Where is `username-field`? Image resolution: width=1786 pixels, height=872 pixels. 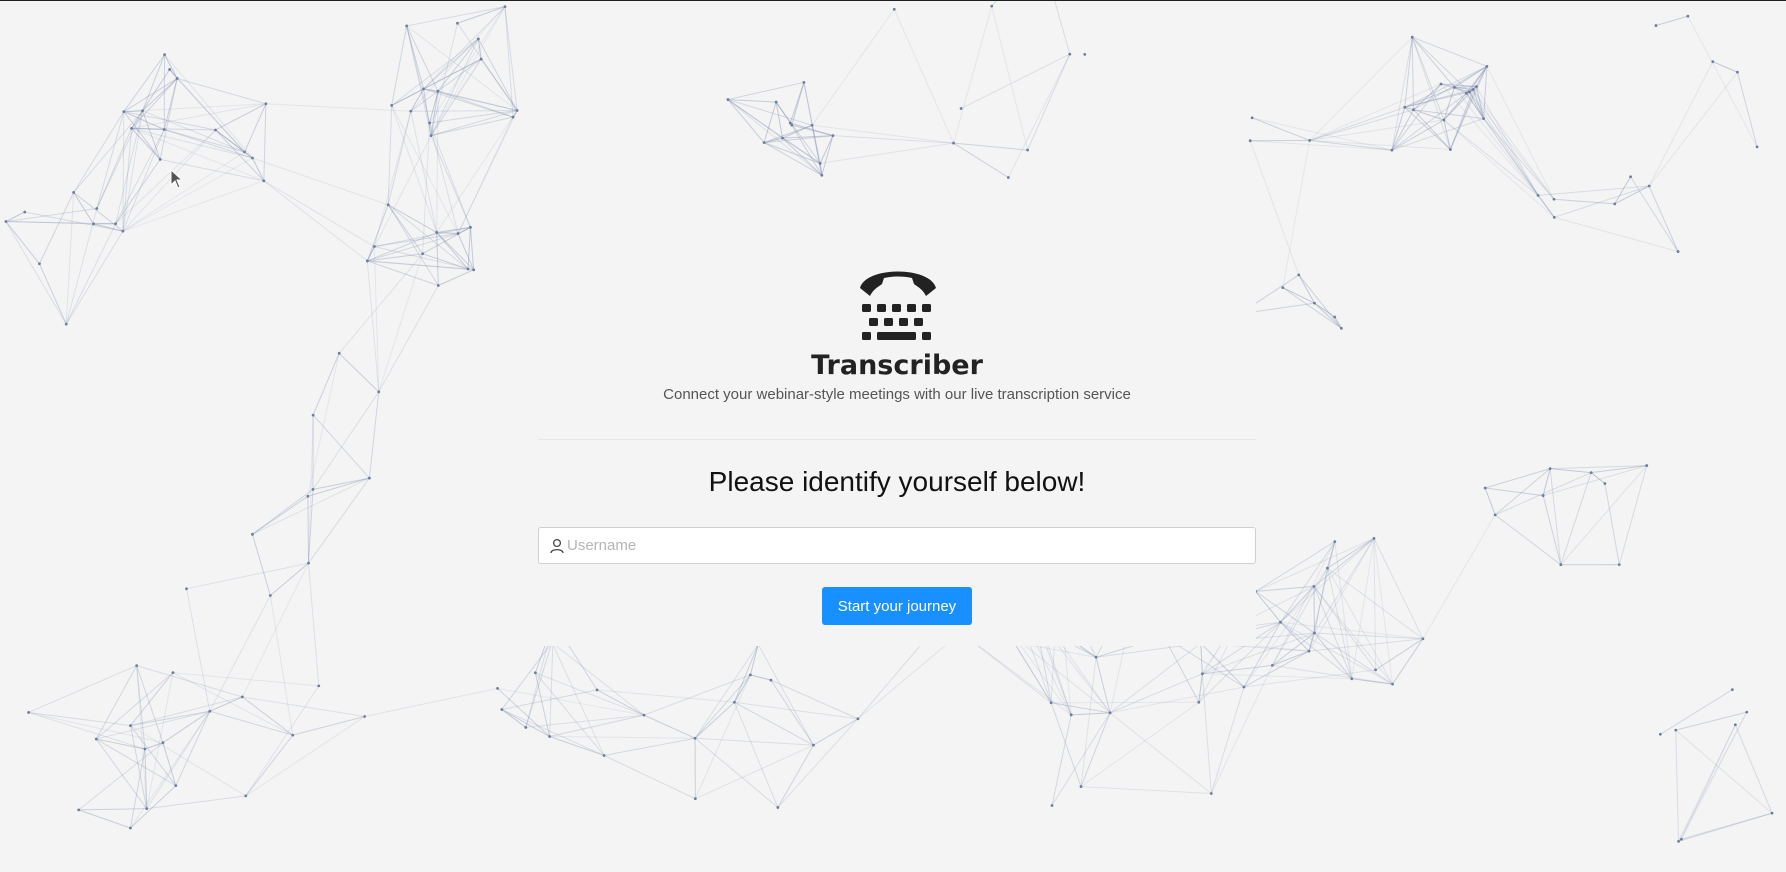 username-field is located at coordinates (897, 545).